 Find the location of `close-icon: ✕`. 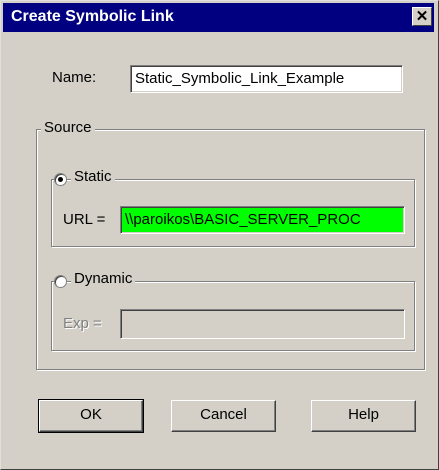

close-icon: ✕ is located at coordinates (422, 16).